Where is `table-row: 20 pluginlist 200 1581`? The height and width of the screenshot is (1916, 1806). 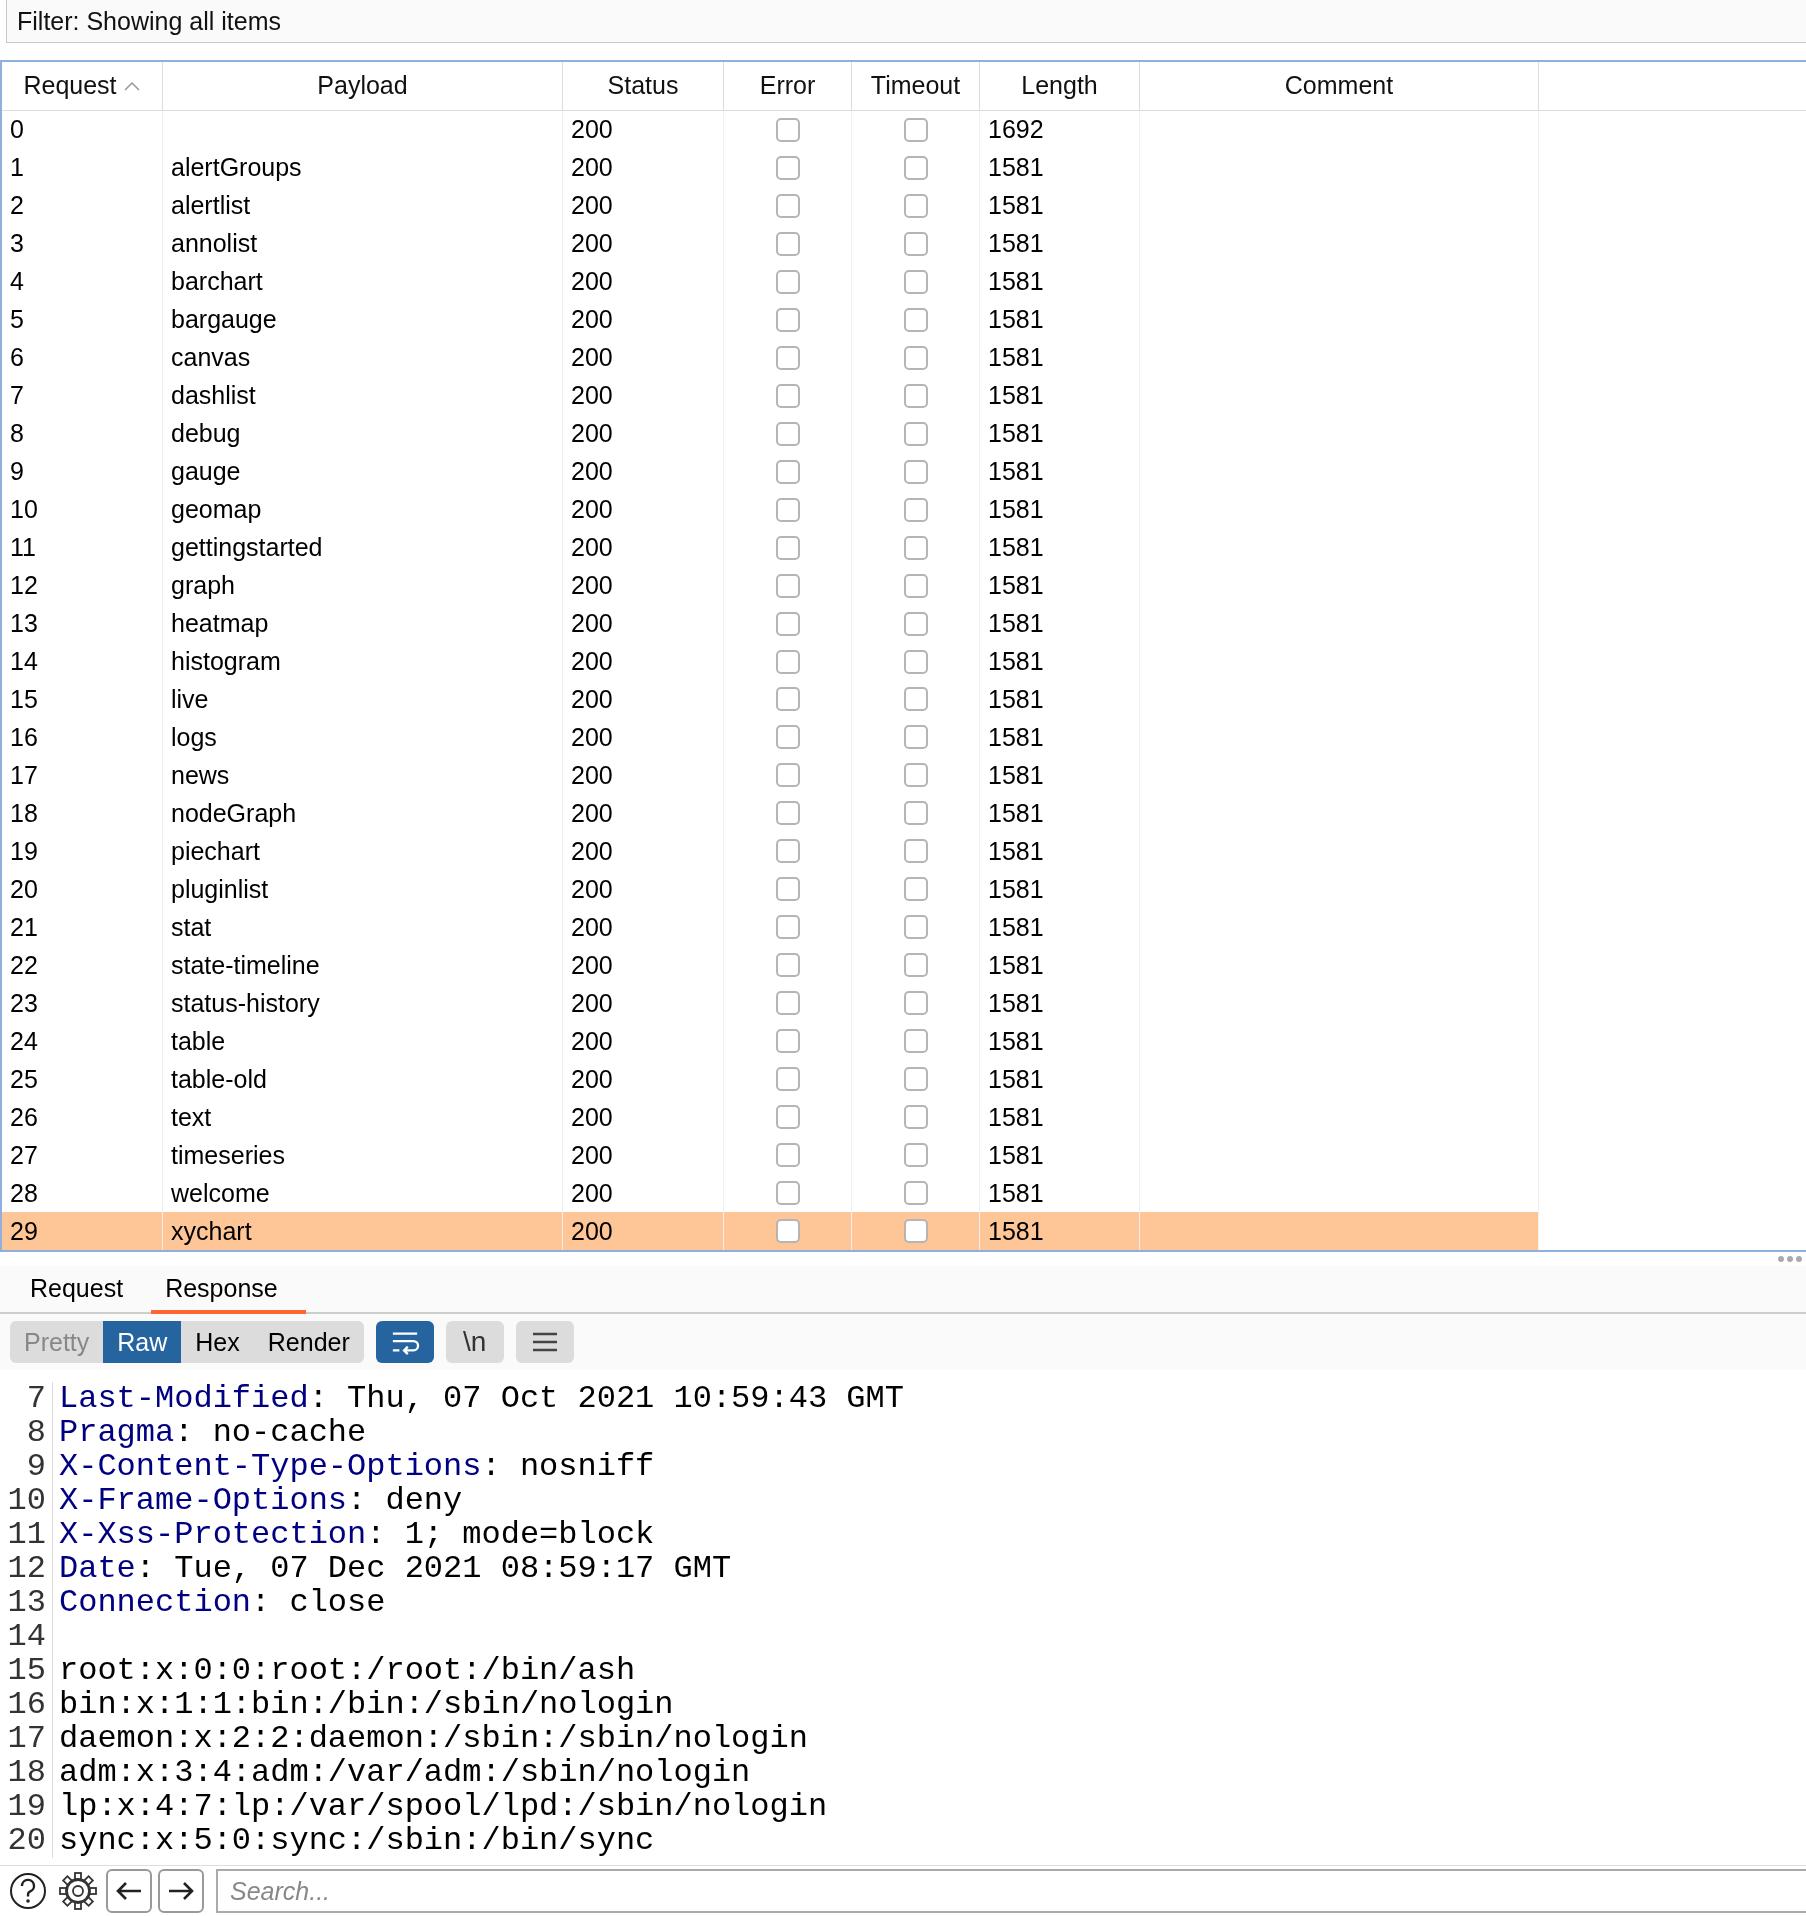 table-row: 20 pluginlist 200 1581 is located at coordinates (904, 889).